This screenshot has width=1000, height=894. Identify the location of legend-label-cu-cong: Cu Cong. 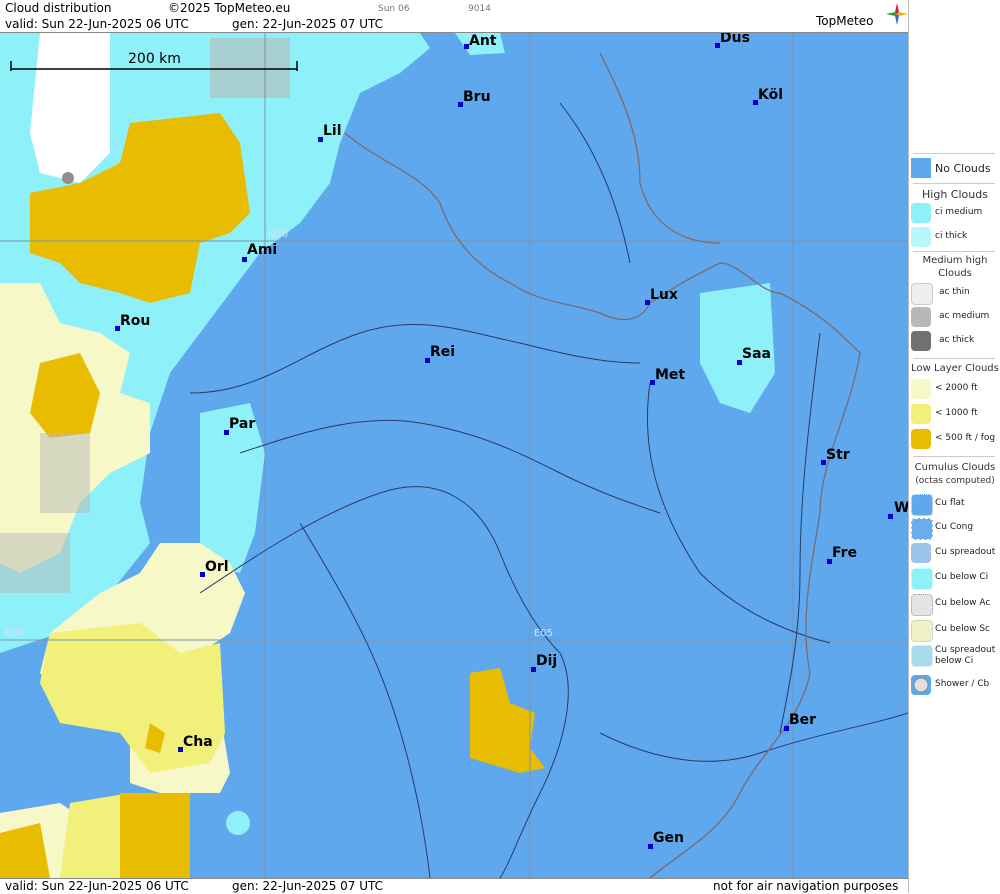
(954, 527).